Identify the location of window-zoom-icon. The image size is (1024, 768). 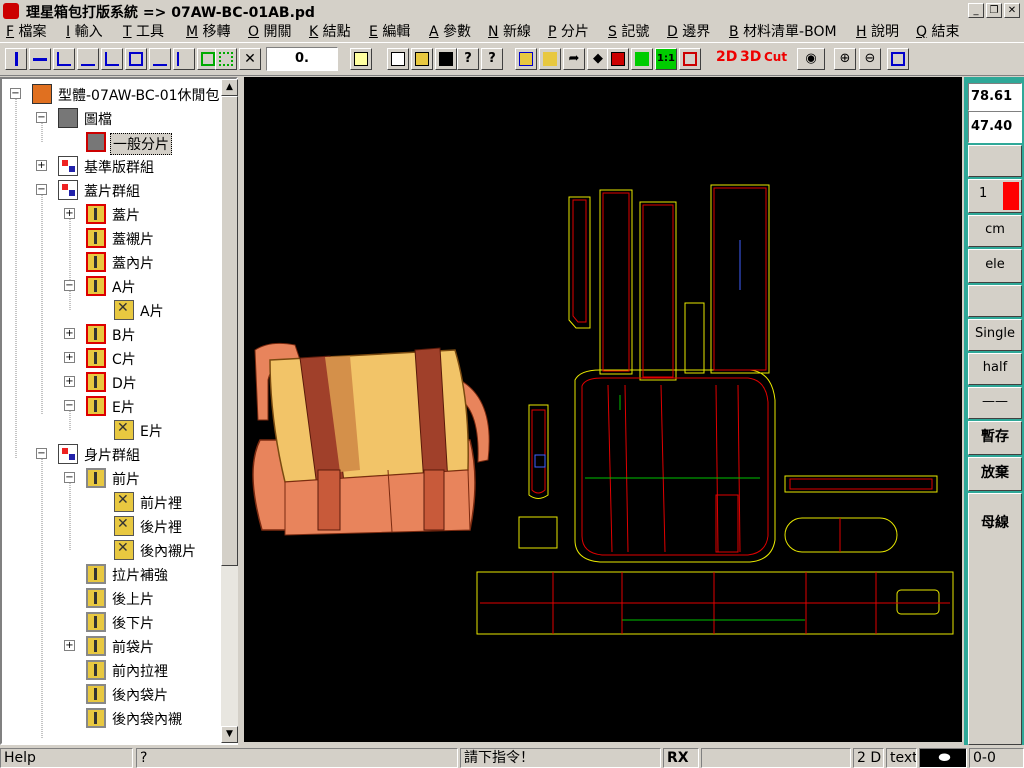
(898, 59).